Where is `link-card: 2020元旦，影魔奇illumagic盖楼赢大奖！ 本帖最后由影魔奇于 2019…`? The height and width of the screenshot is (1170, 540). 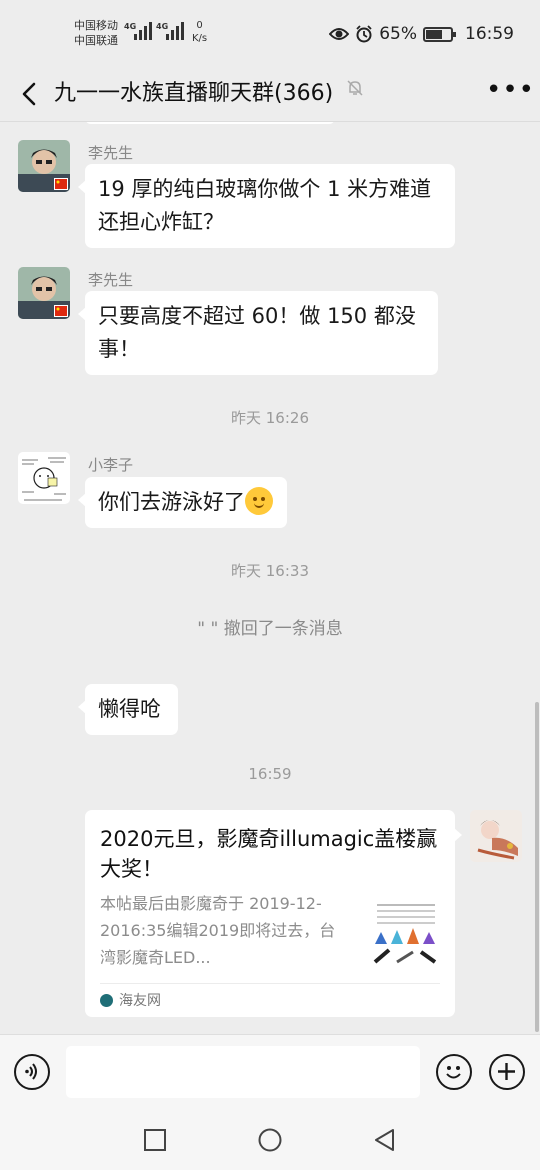
link-card: 2020元旦，影魔奇illumagic盖楼赢大奖！ 本帖最后由影魔奇于 2019… is located at coordinates (273, 913).